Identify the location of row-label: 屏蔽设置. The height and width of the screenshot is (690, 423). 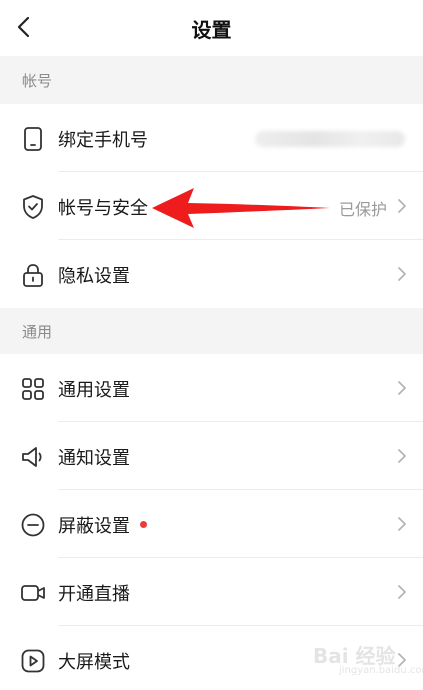
(94, 526).